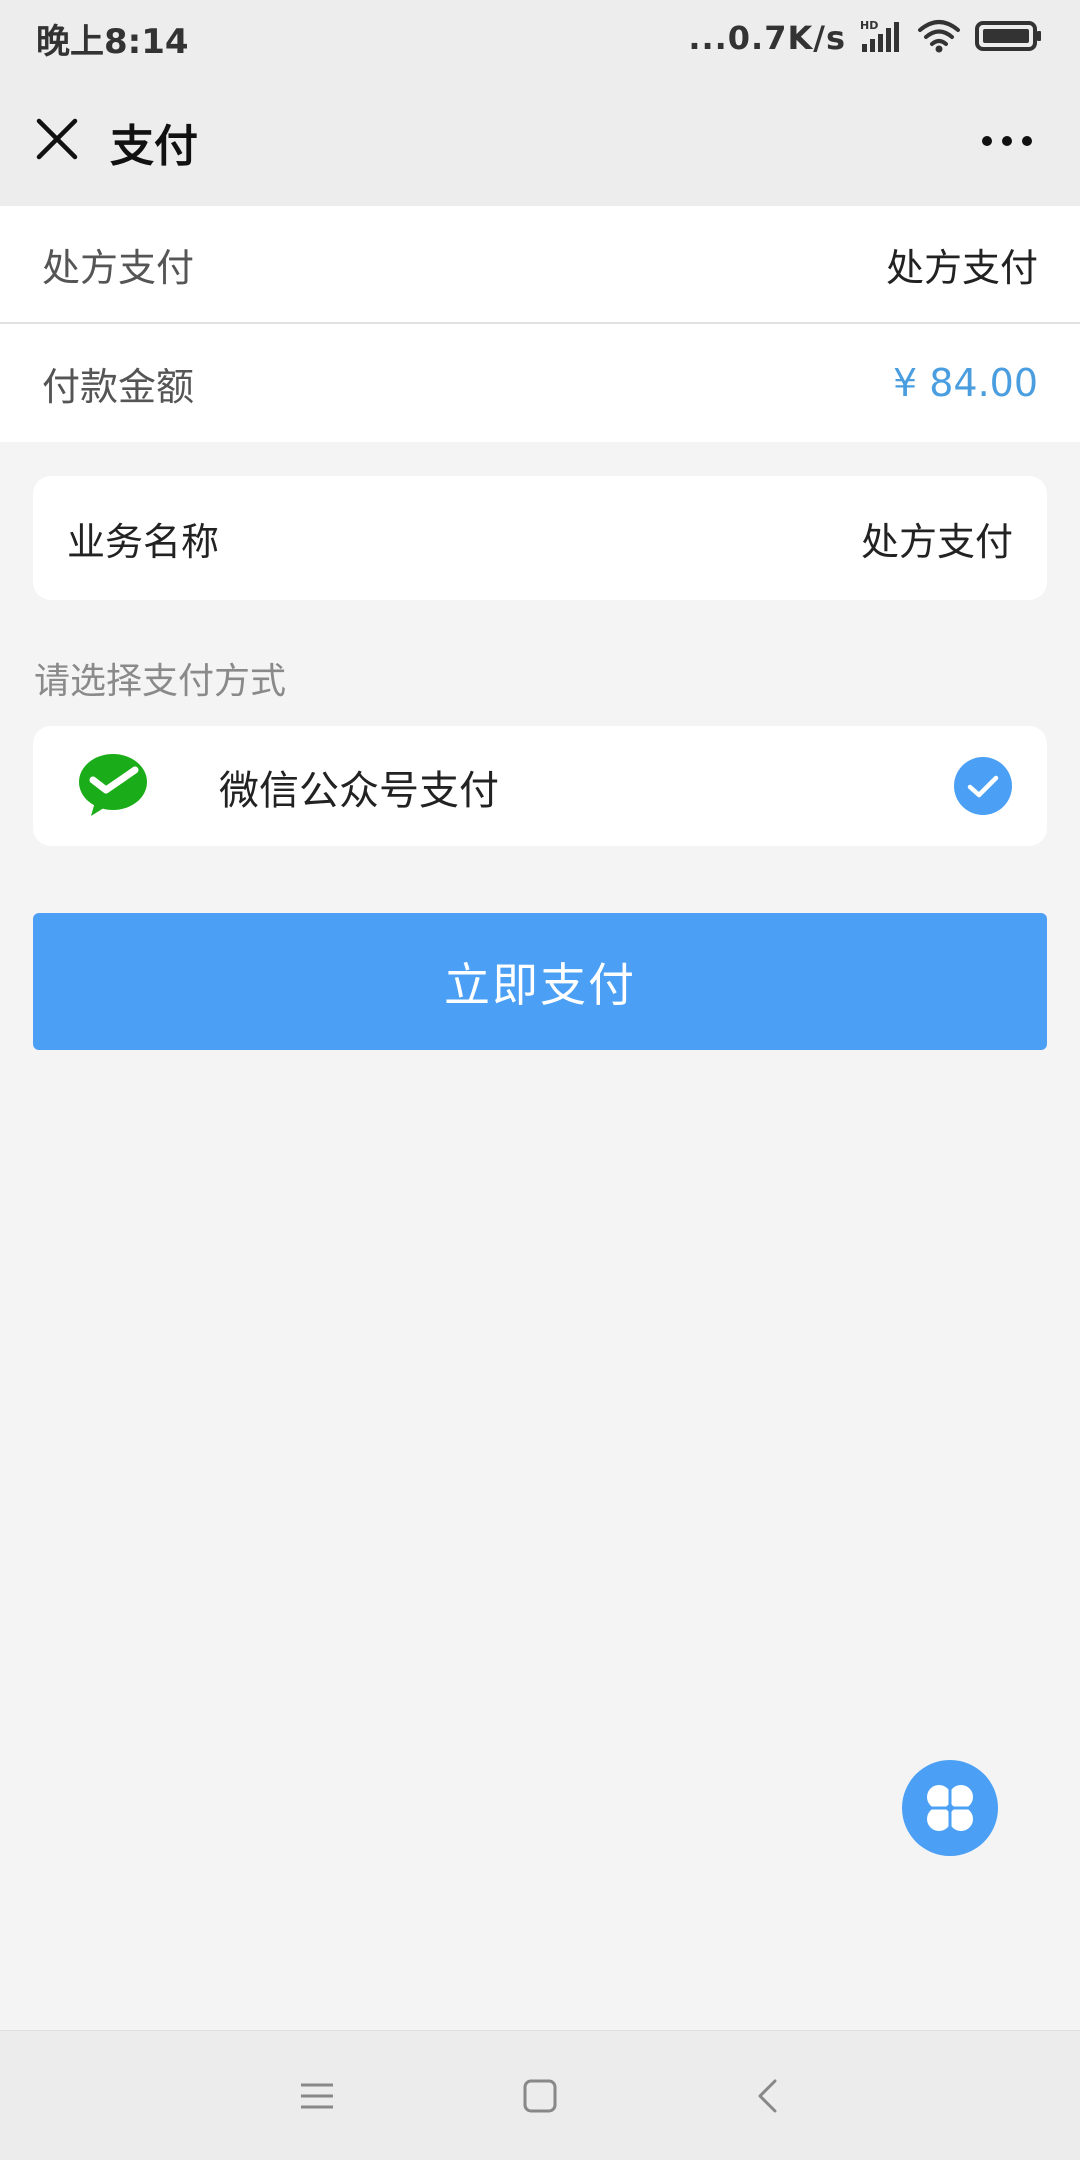 This screenshot has height=2160, width=1080. I want to click on status-right: ...0.7K/s HD, so click(866, 38).